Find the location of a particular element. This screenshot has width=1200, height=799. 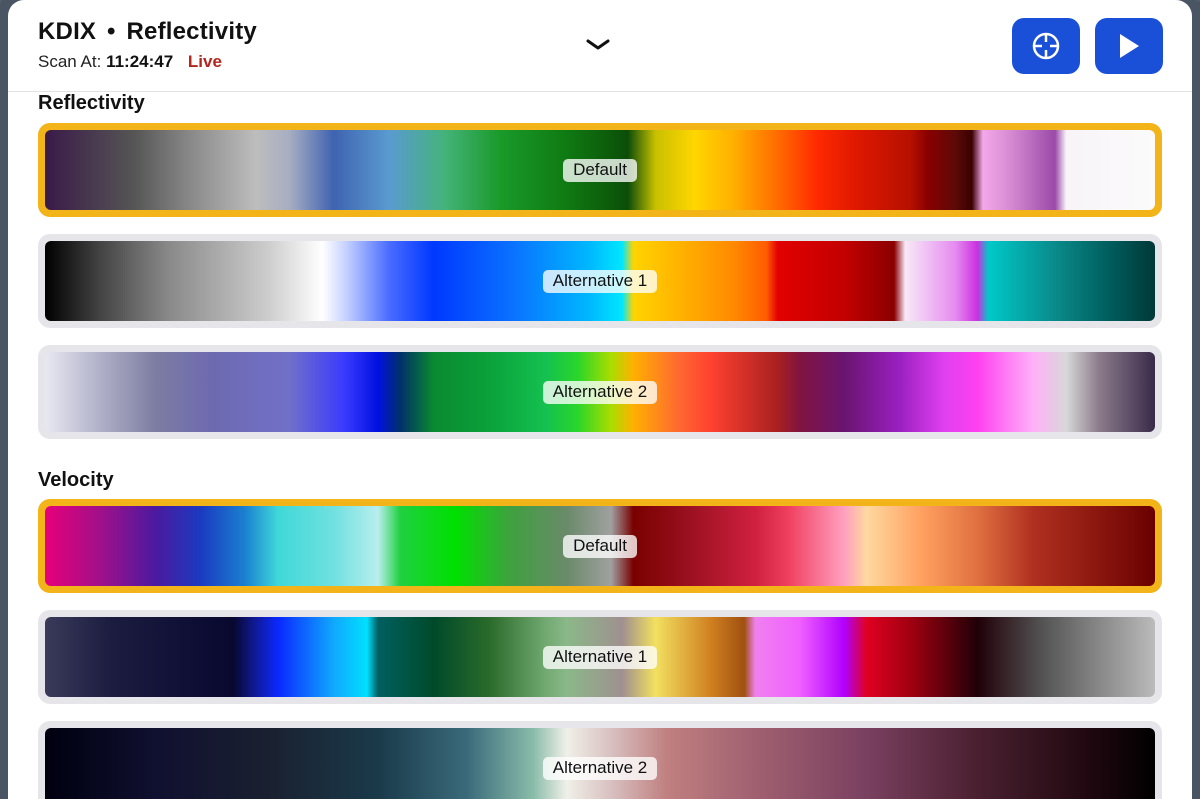

velocity-scale-alternative-1: Alternative 1 is located at coordinates (600, 657).